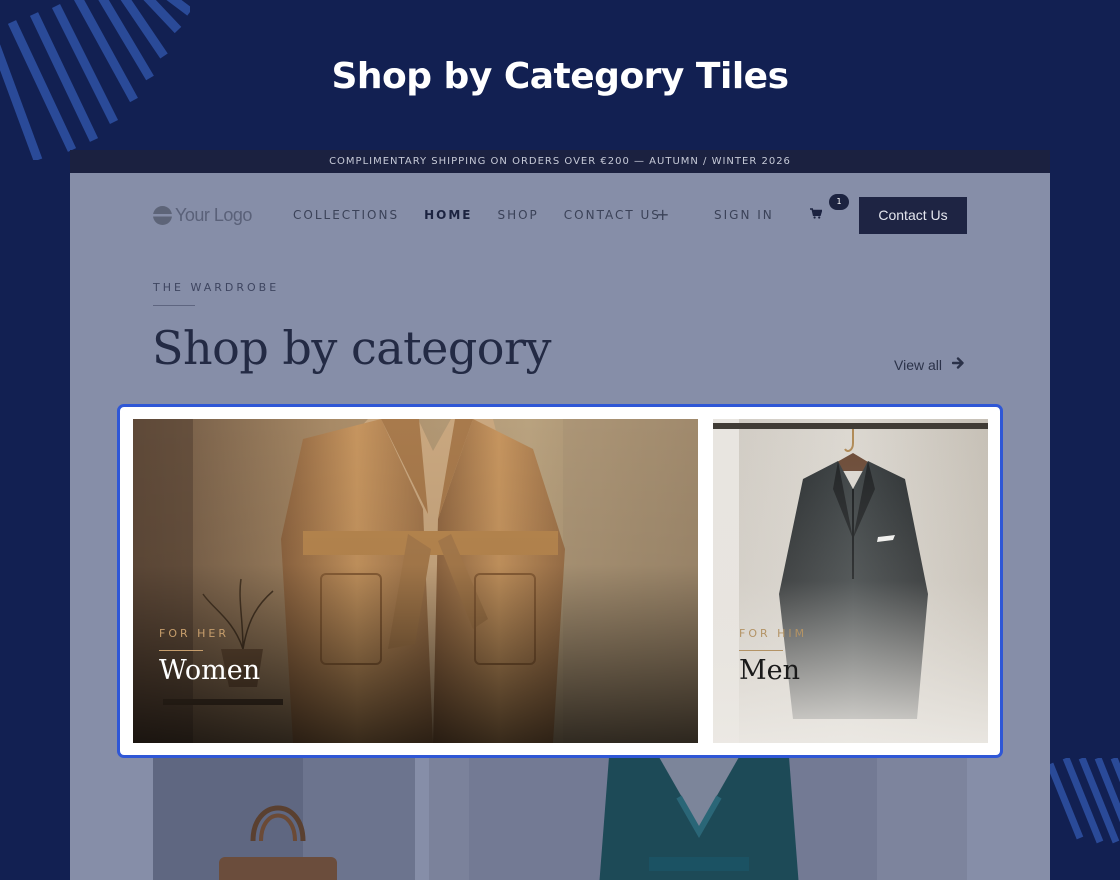  Describe the element at coordinates (284, 818) in the screenshot. I see `category-tile-accessories-partial` at that location.